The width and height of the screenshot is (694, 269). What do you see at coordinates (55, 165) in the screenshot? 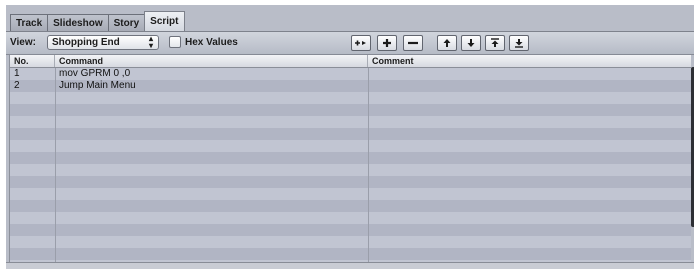
I see `column-divider-no` at bounding box center [55, 165].